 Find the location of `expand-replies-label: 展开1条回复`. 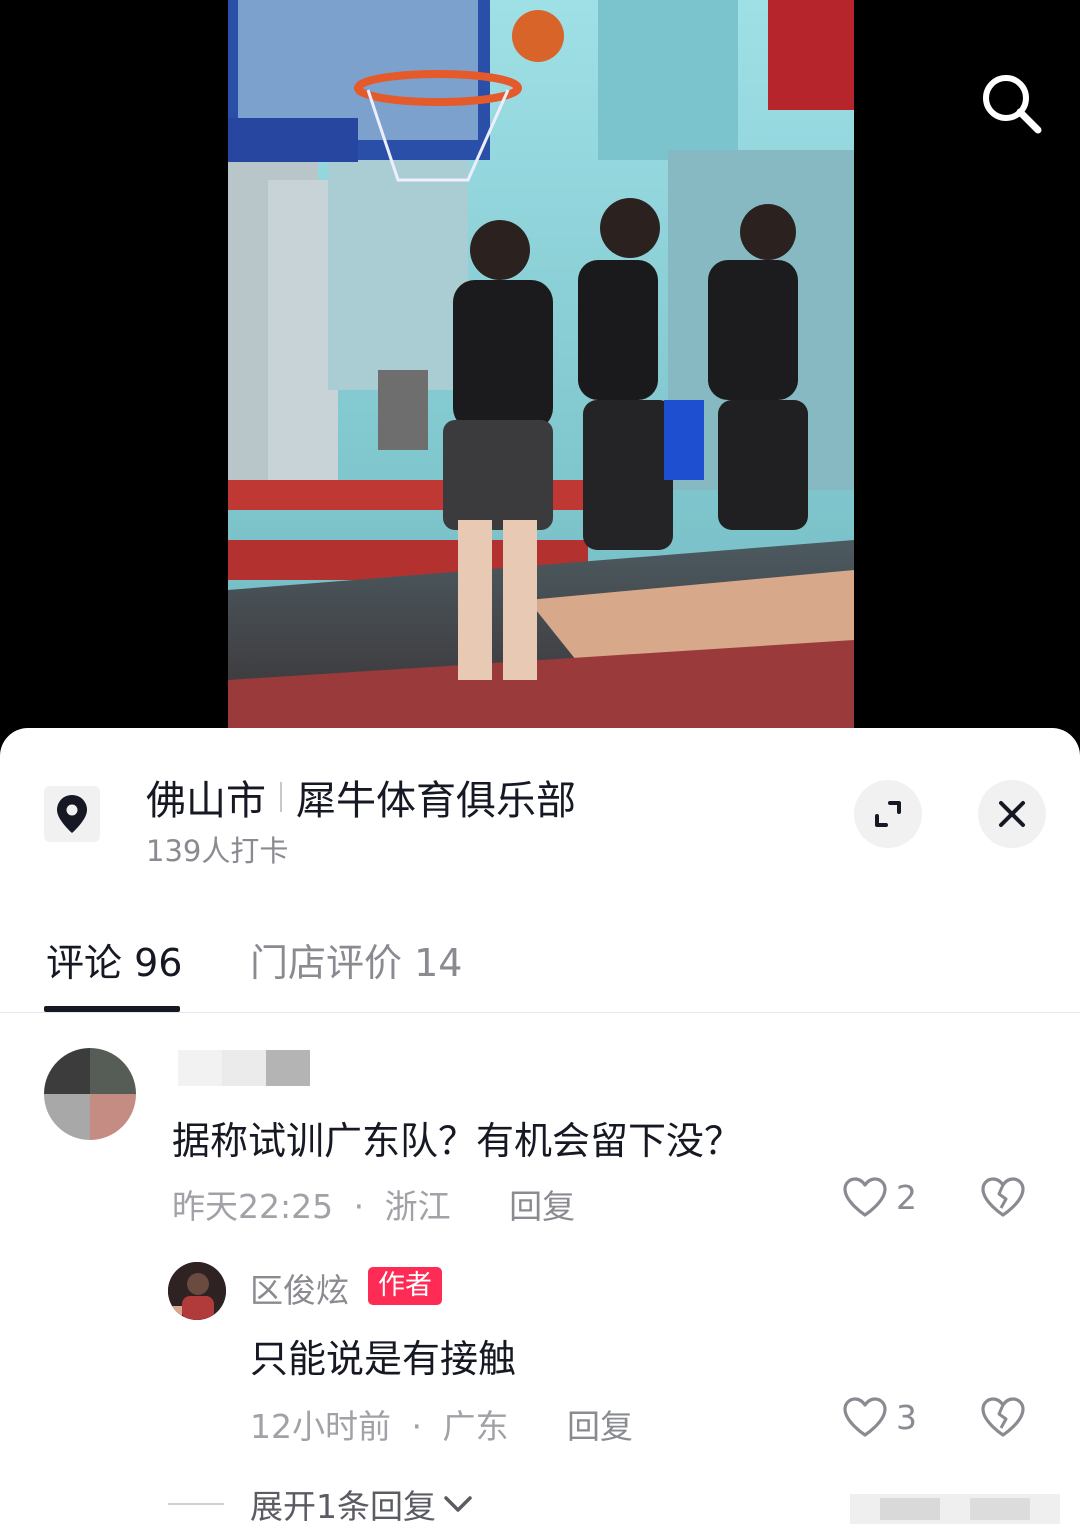

expand-replies-label: 展开1条回复 is located at coordinates (343, 1506).